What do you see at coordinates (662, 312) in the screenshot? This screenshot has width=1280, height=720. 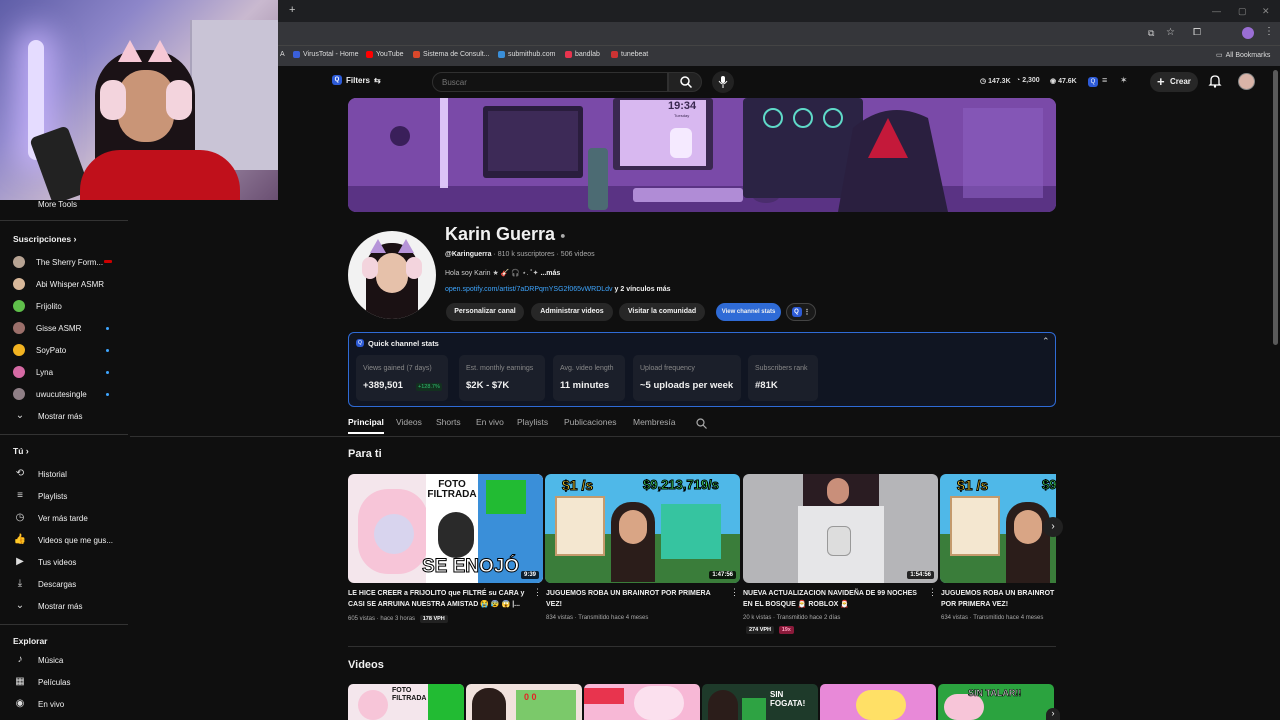 I see `visit-community-button: Visitar la comunidad` at bounding box center [662, 312].